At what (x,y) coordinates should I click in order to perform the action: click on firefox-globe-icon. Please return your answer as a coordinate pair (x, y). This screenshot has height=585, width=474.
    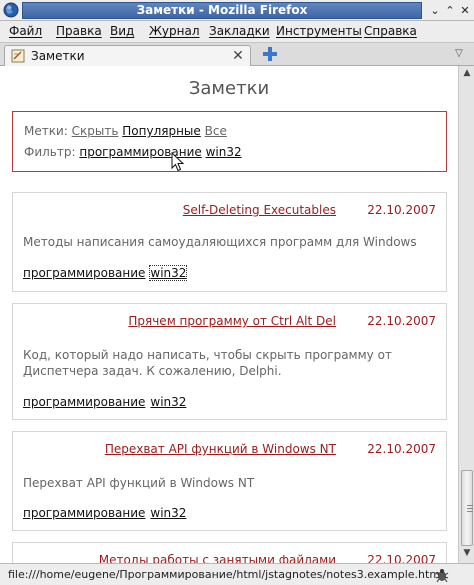
    Looking at the image, I should click on (11, 10).